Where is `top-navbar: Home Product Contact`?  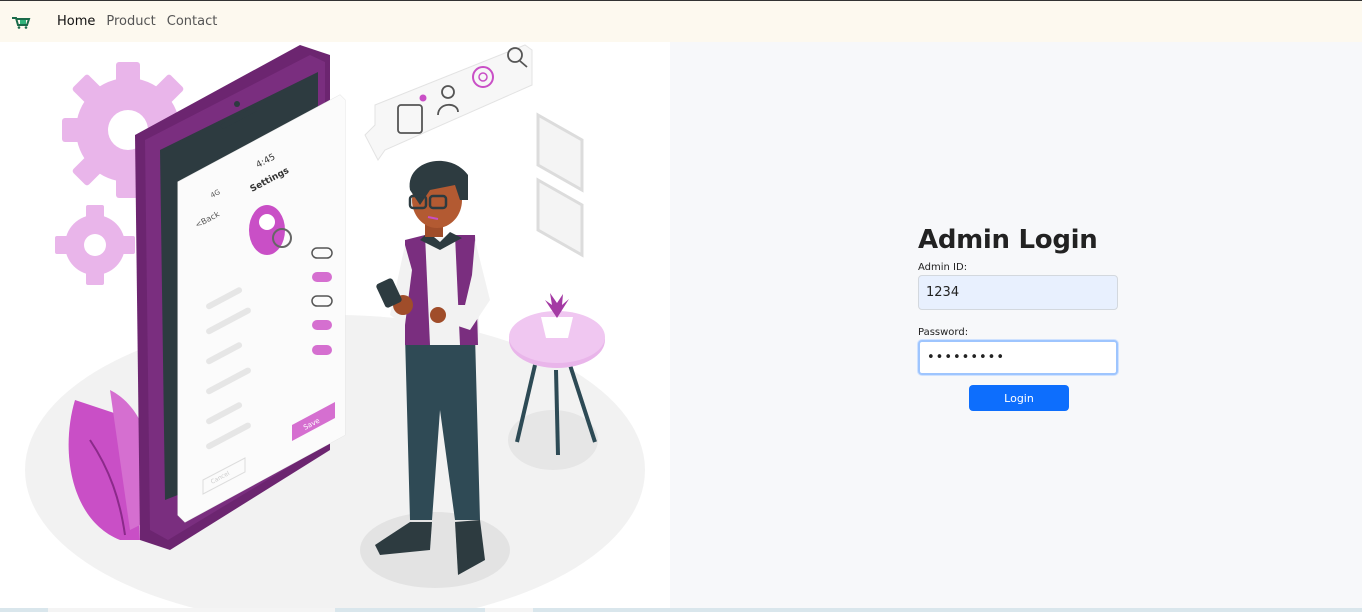 top-navbar: Home Product Contact is located at coordinates (681, 21).